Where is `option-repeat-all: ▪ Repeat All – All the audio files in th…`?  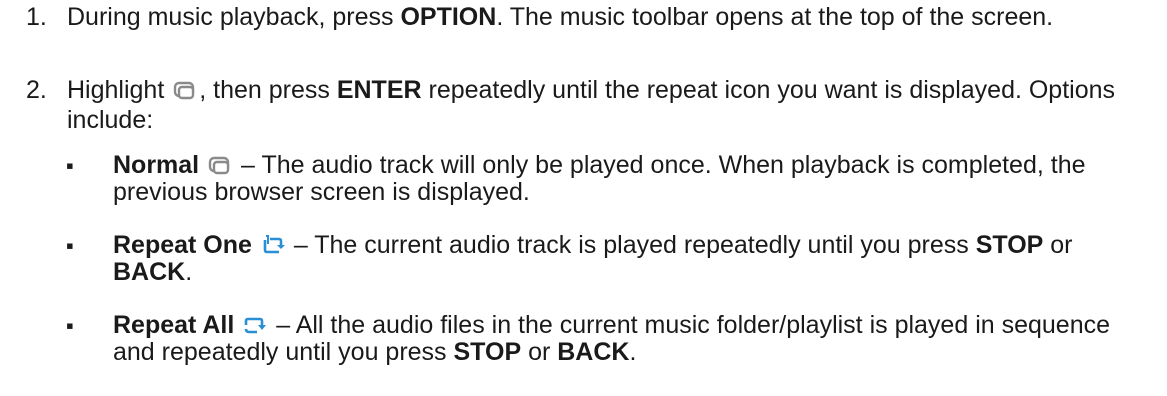
option-repeat-all: ▪ Repeat All – All the audio files in th… is located at coordinates (608, 339).